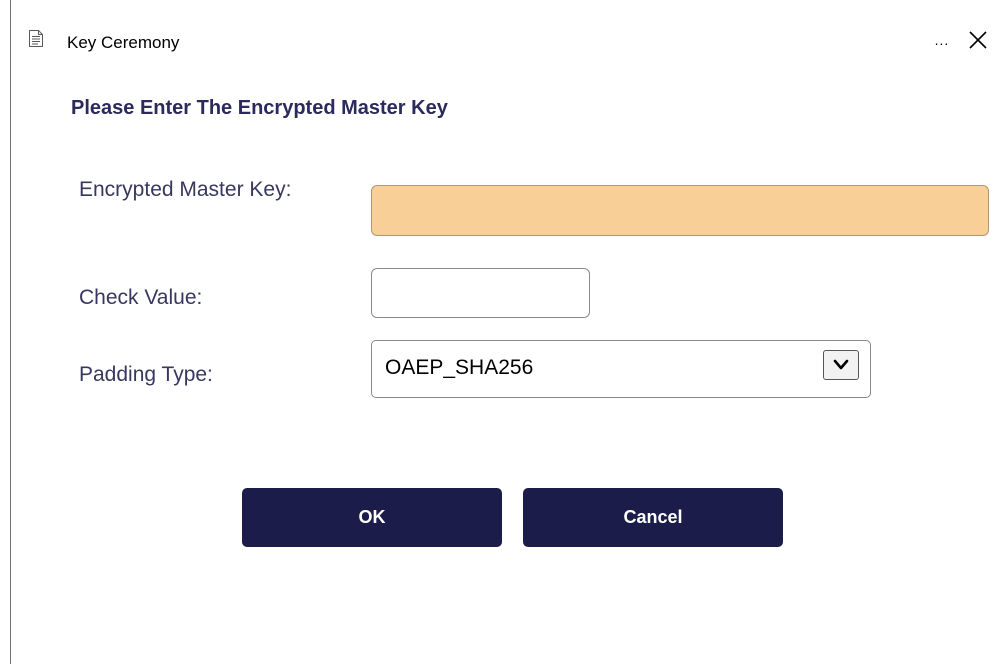 This screenshot has width=1007, height=664. What do you see at coordinates (459, 367) in the screenshot?
I see `padding-type-selected-value: OAEP_SHA256` at bounding box center [459, 367].